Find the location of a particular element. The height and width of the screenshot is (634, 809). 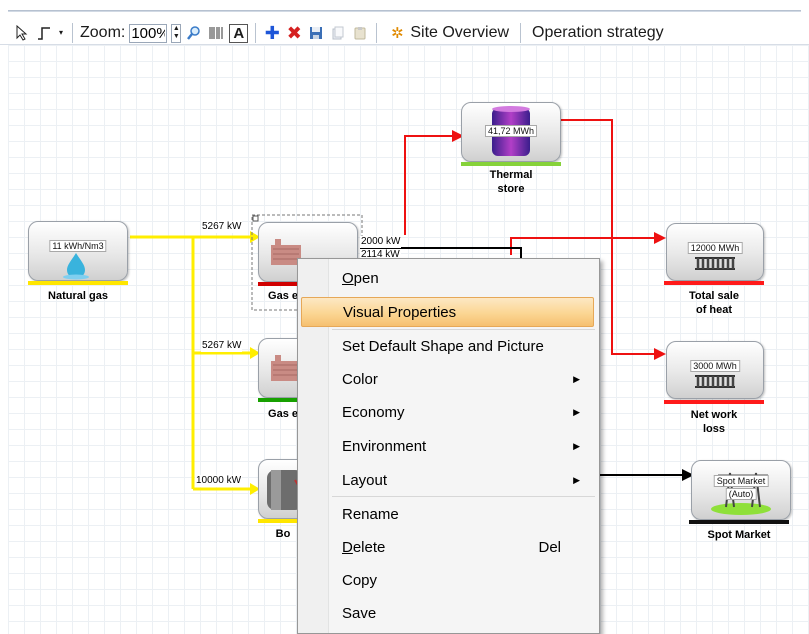

menu-item-rename-label: Rename is located at coordinates (370, 514).